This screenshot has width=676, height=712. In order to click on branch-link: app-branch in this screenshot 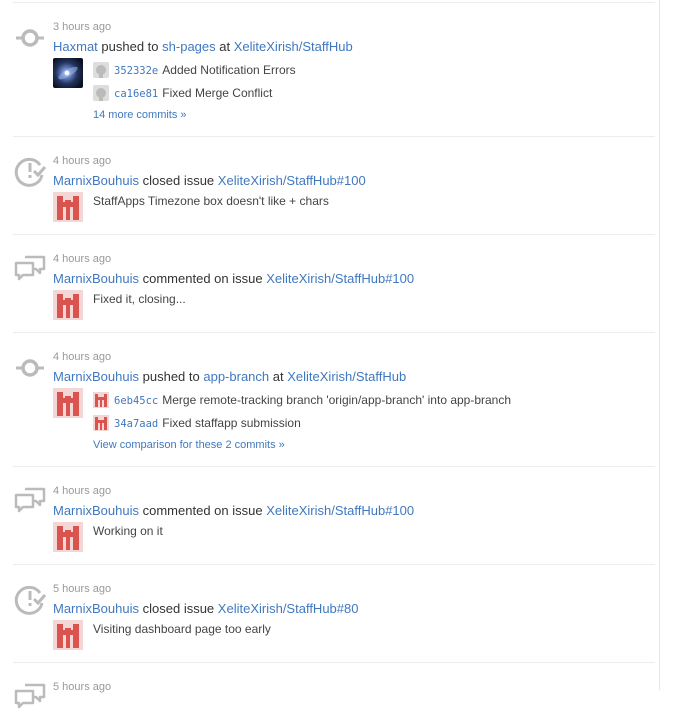, I will do `click(236, 376)`.